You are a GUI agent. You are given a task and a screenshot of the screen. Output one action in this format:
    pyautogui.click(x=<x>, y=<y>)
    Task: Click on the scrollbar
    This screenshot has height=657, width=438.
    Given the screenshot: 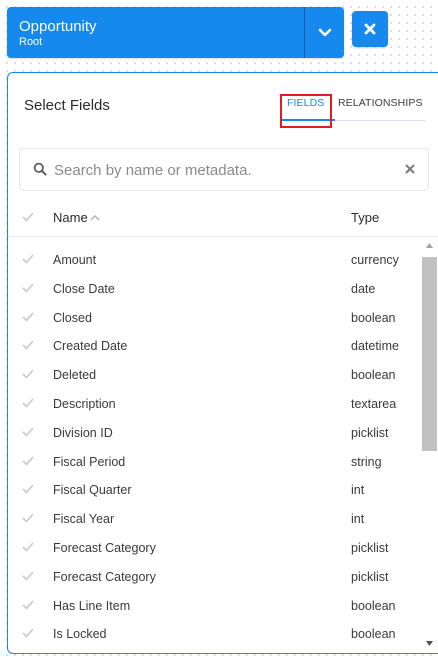 What is the action you would take?
    pyautogui.click(x=429, y=445)
    